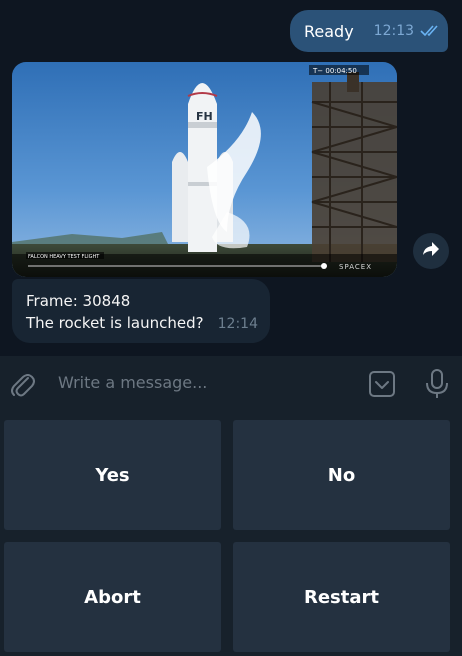  Describe the element at coordinates (341, 475) in the screenshot. I see `no-button: No` at that location.